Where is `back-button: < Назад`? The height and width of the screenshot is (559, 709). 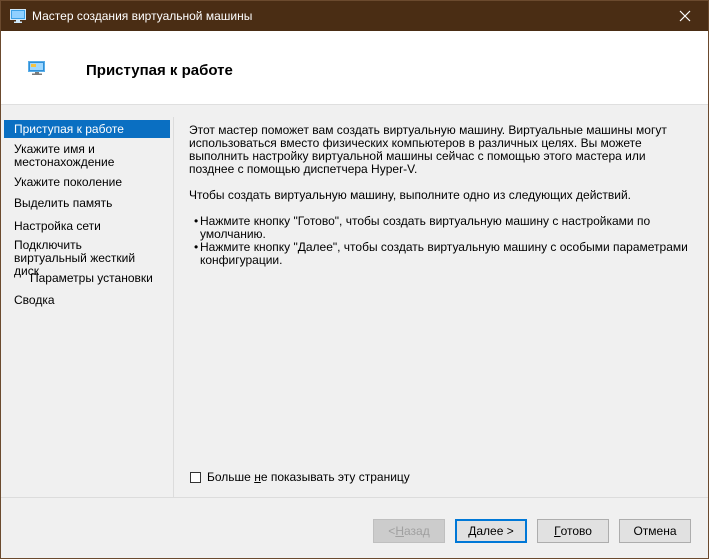 back-button: < Назад is located at coordinates (409, 531).